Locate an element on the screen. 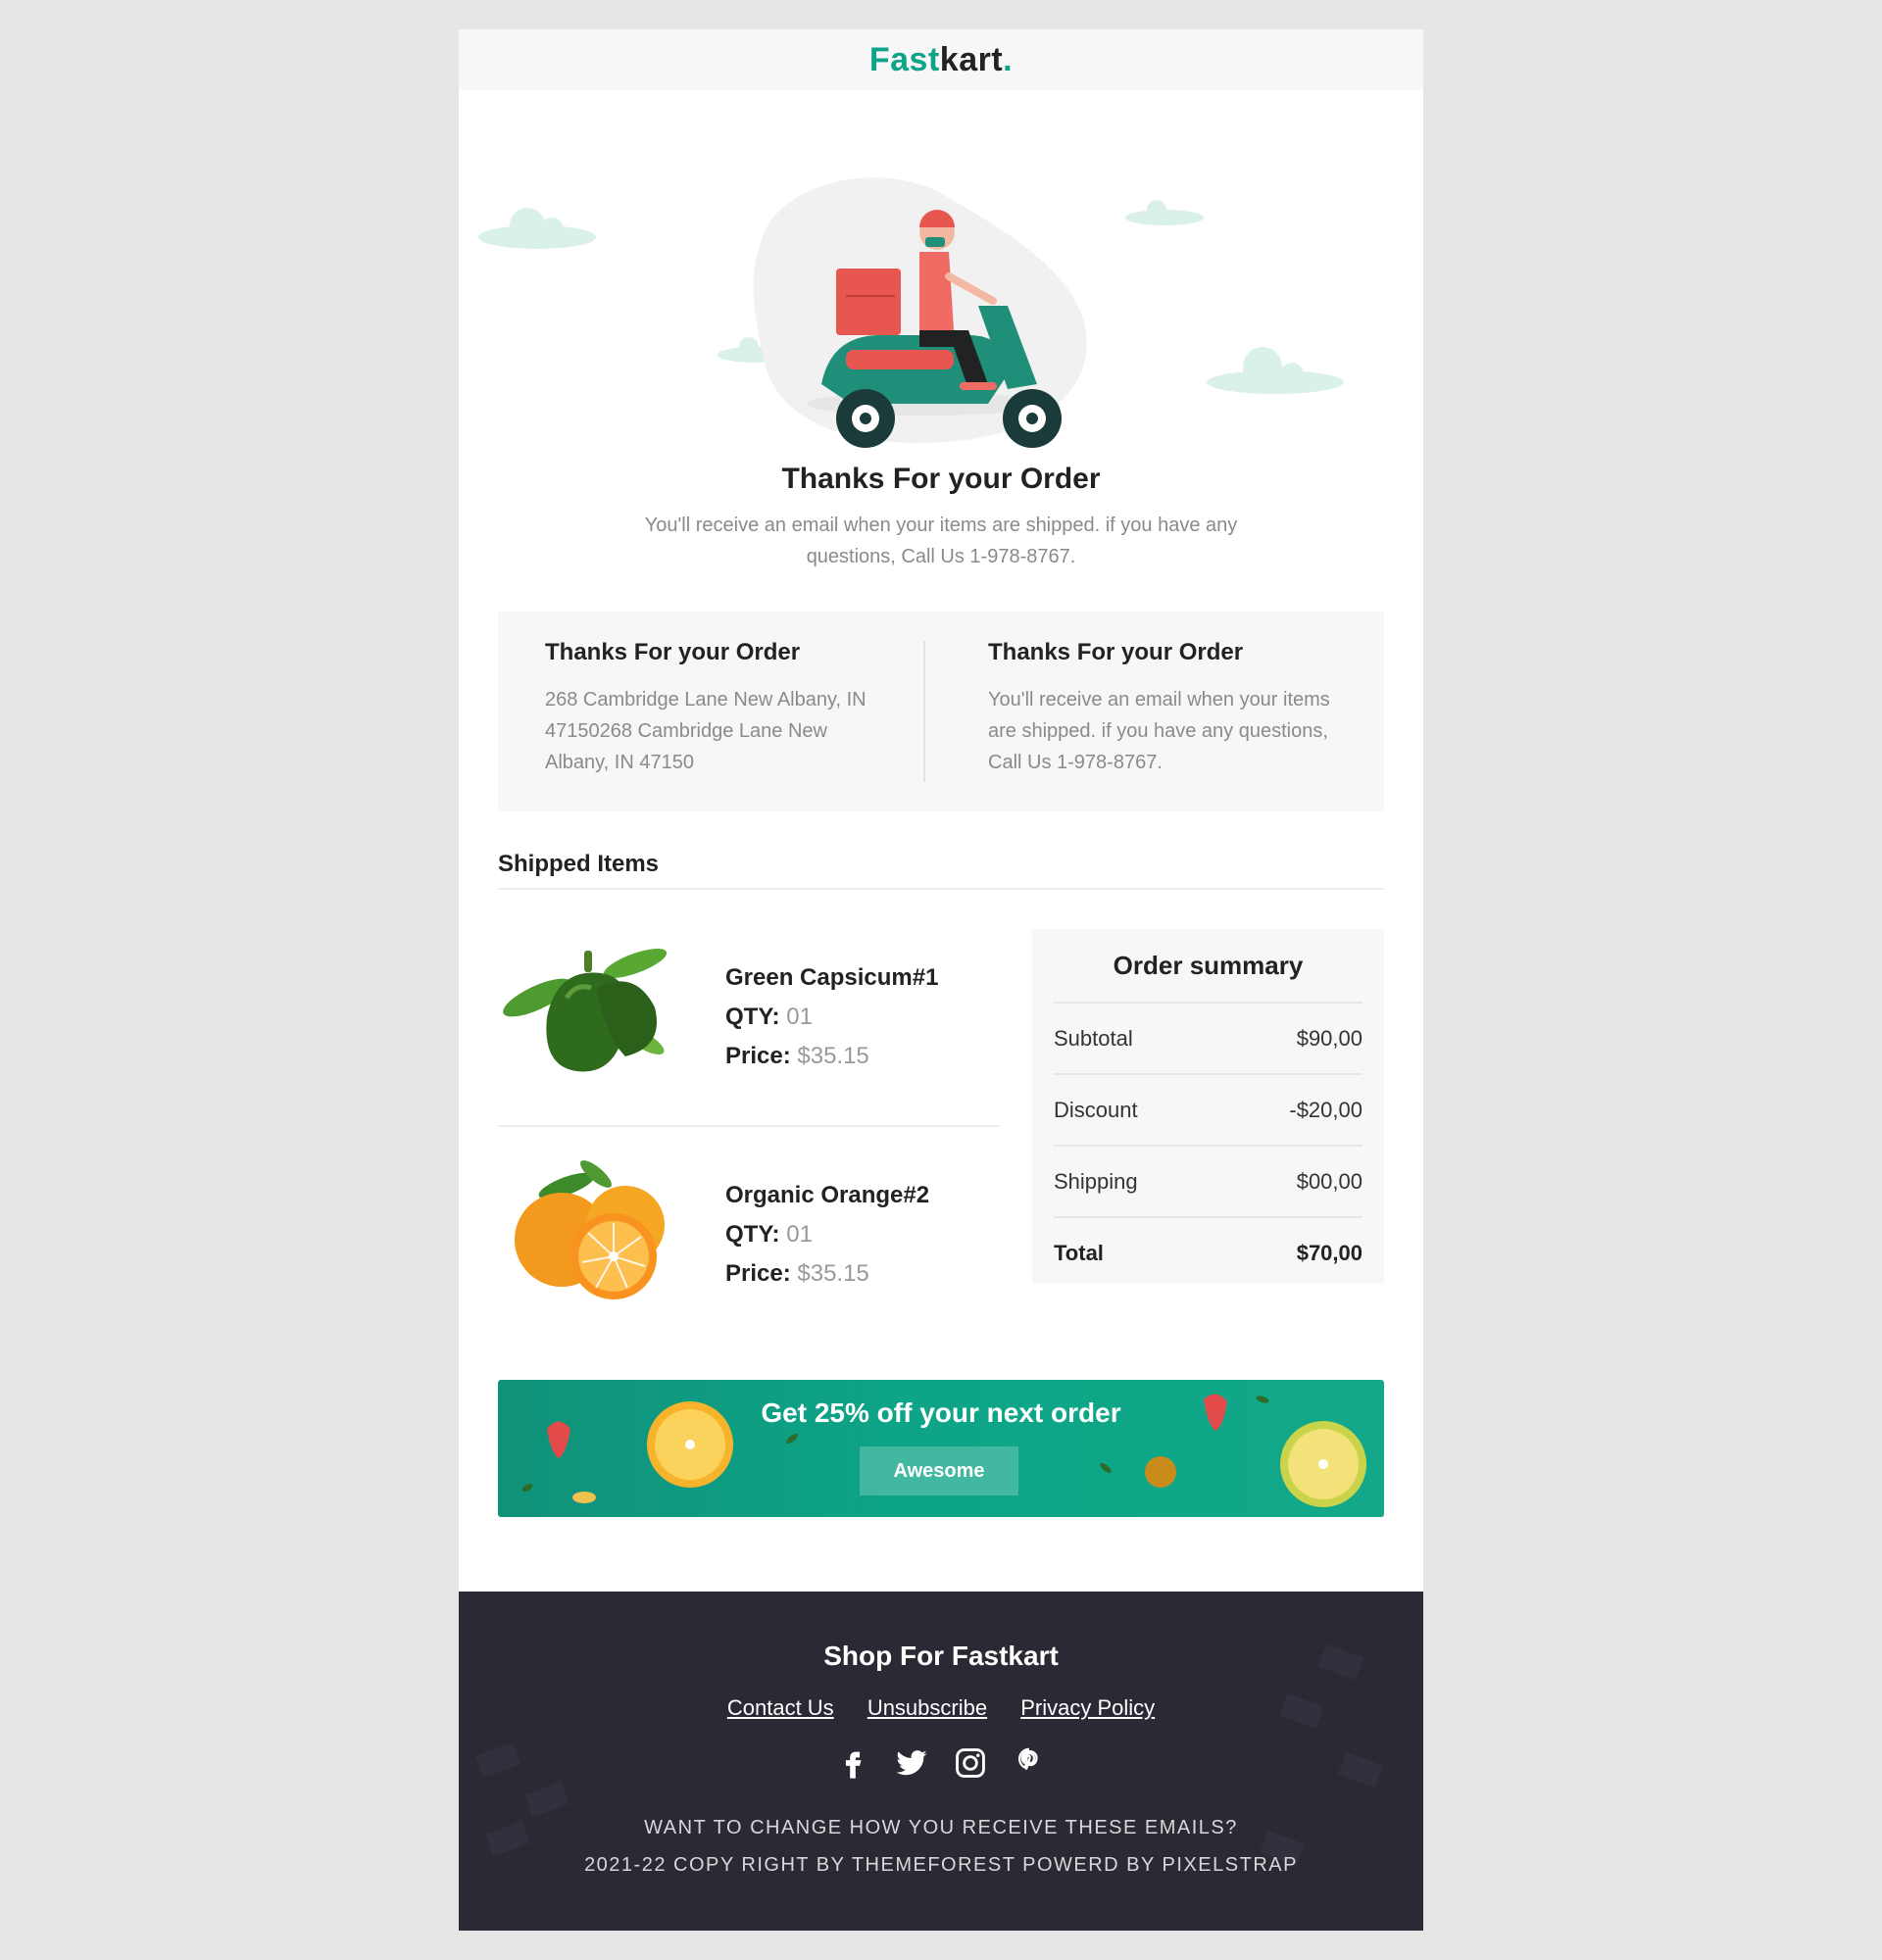  pinterest-icon is located at coordinates (1030, 1763).